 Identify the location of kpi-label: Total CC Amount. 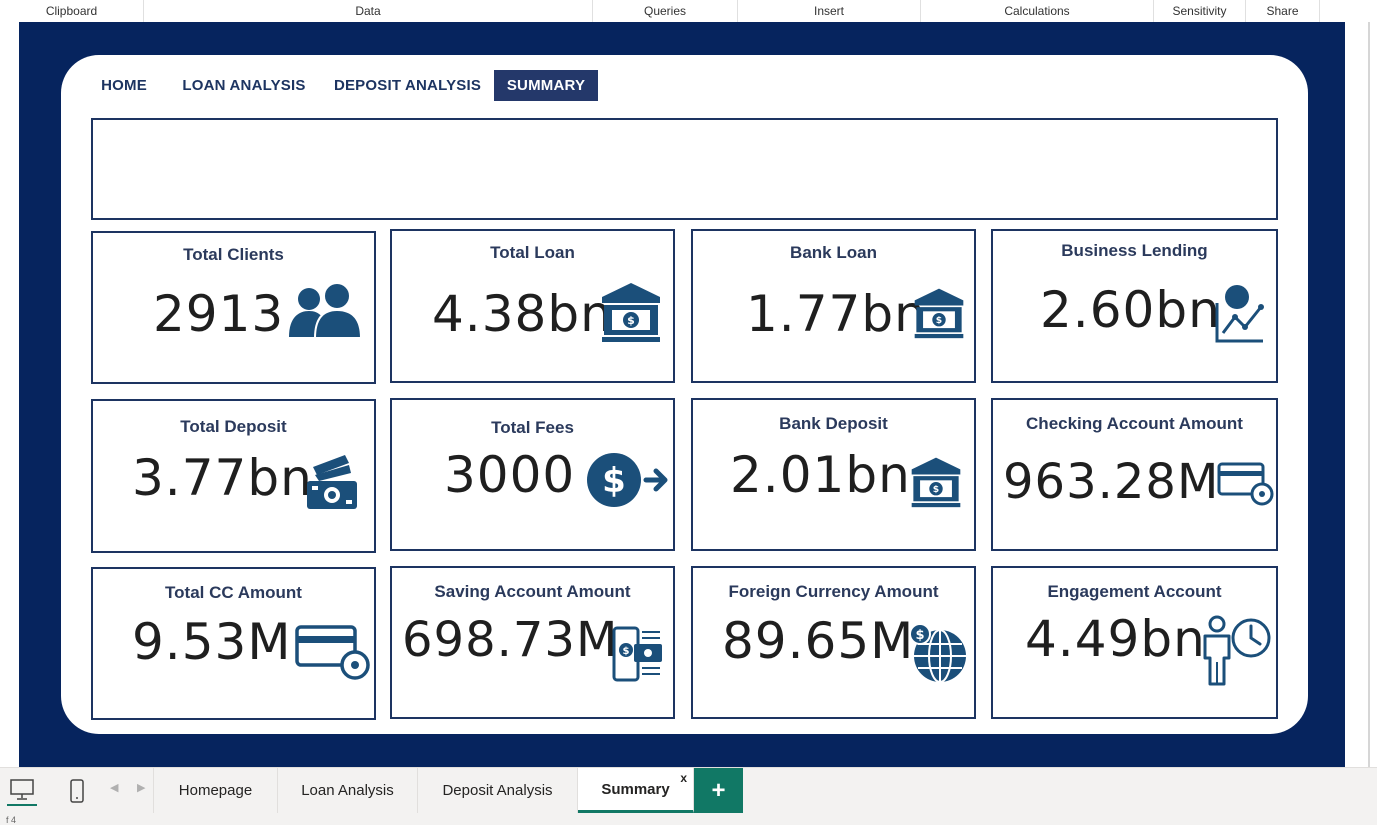
(233, 592).